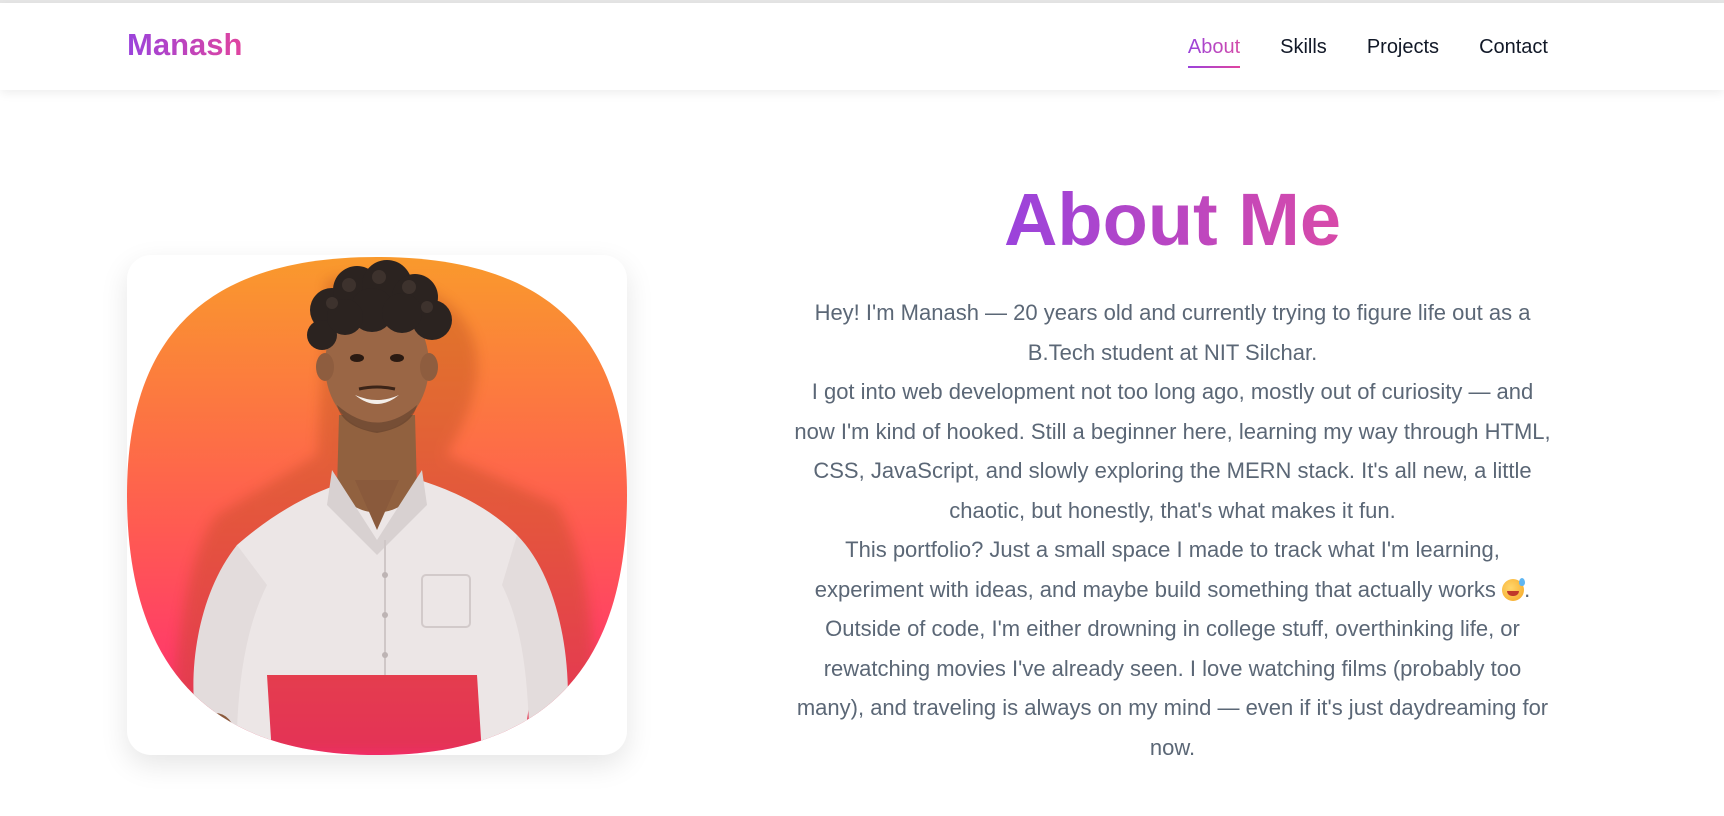 Image resolution: width=1724 pixels, height=816 pixels. I want to click on nav-projects: Projects, so click(1403, 47).